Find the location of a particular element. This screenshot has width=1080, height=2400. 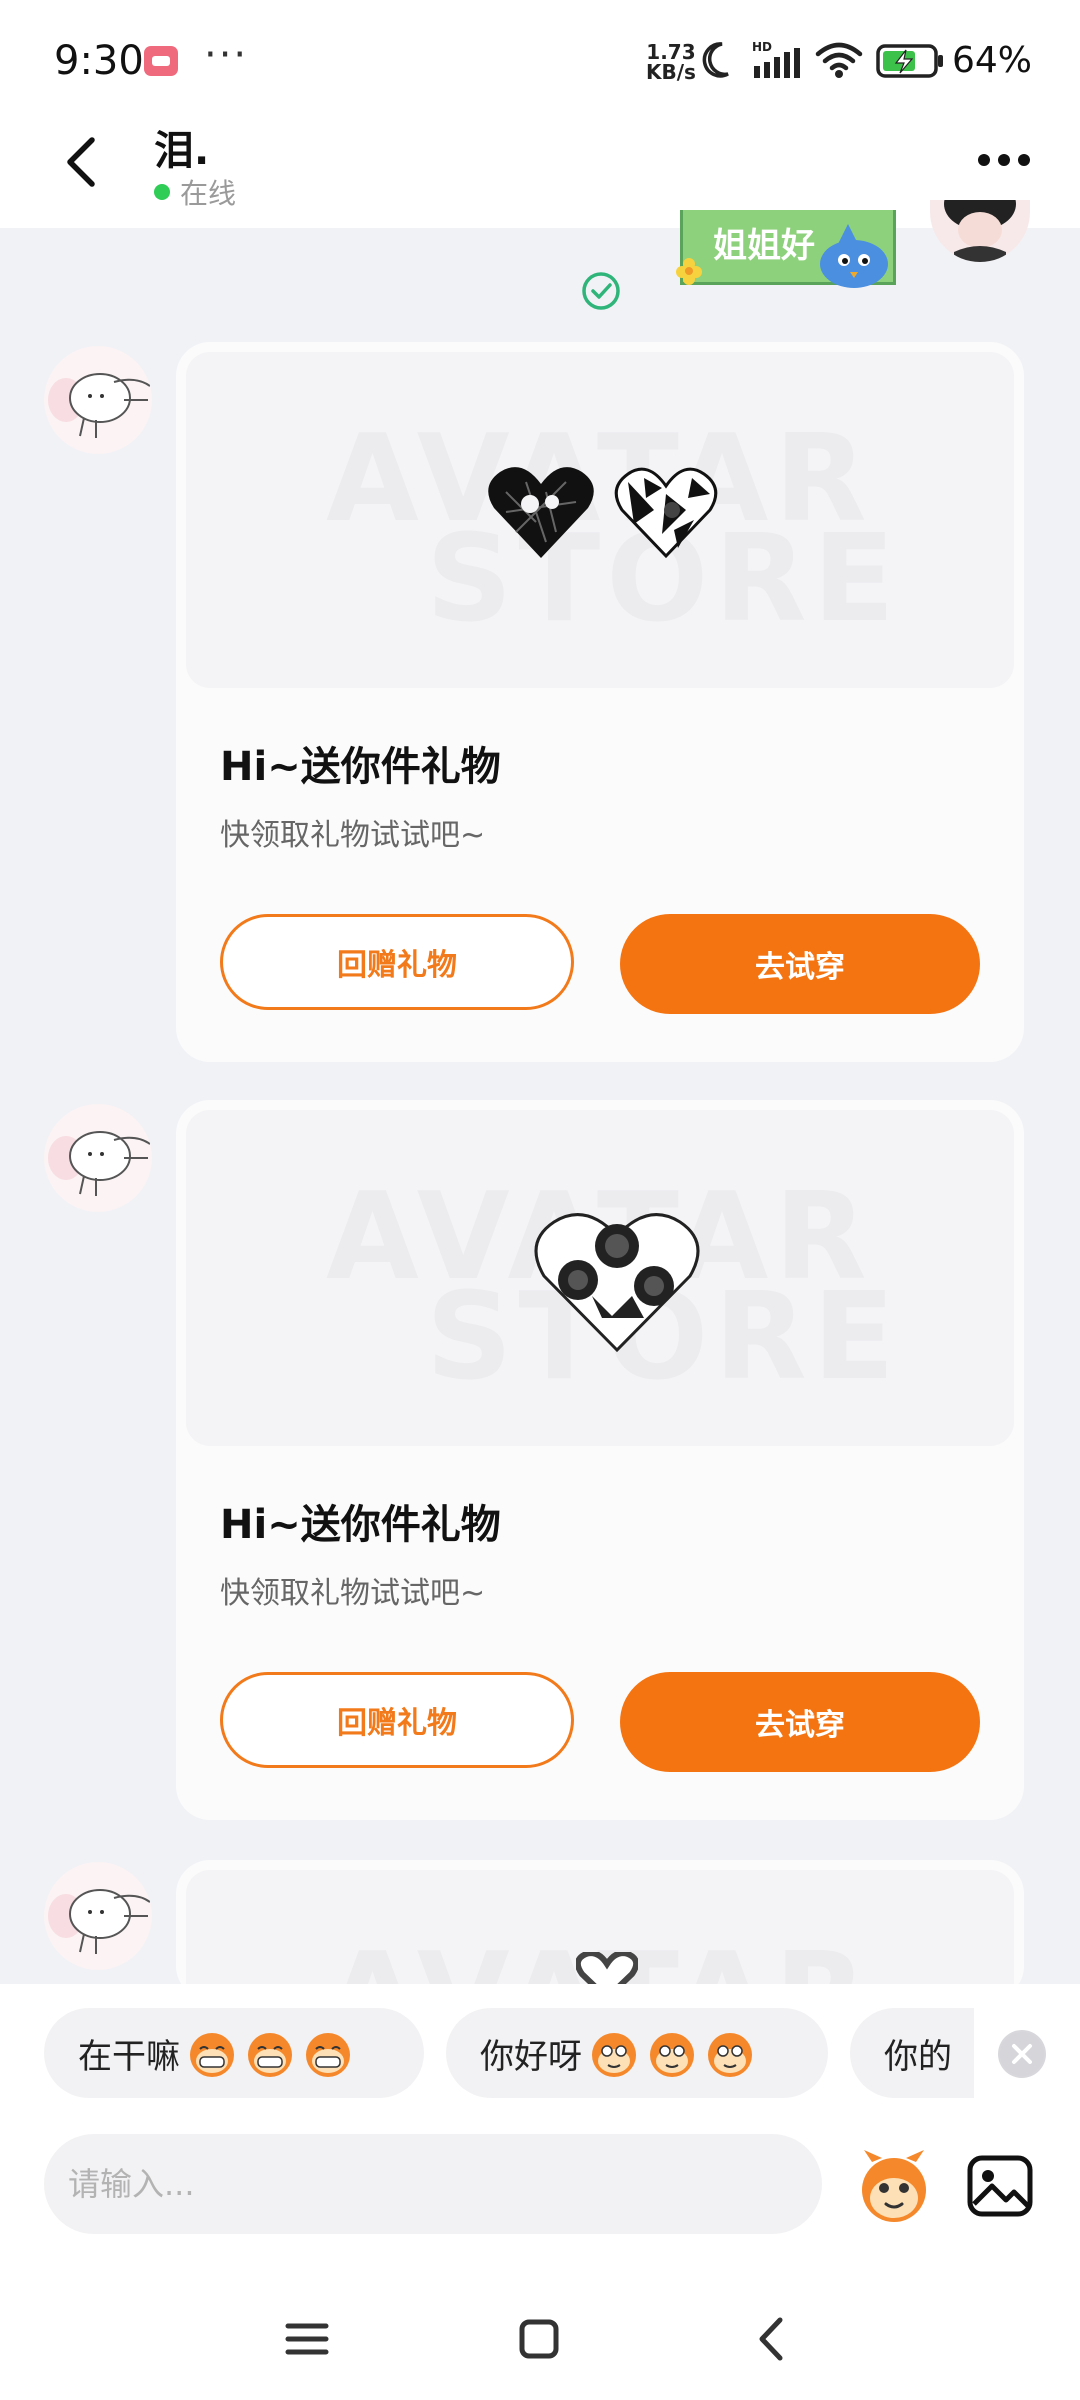

broken-heart-icon is located at coordinates (541, 512).